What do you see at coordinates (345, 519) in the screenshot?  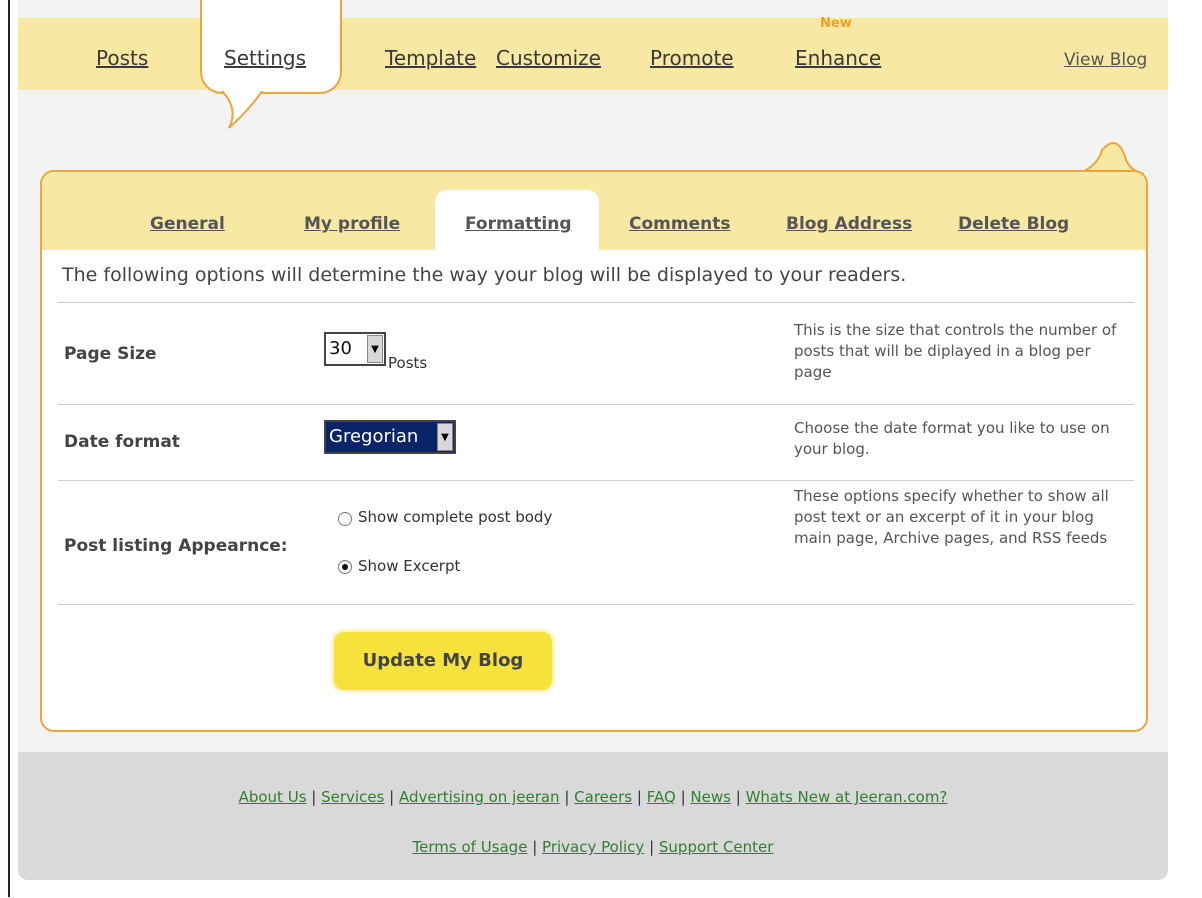 I see `radio-complete-post` at bounding box center [345, 519].